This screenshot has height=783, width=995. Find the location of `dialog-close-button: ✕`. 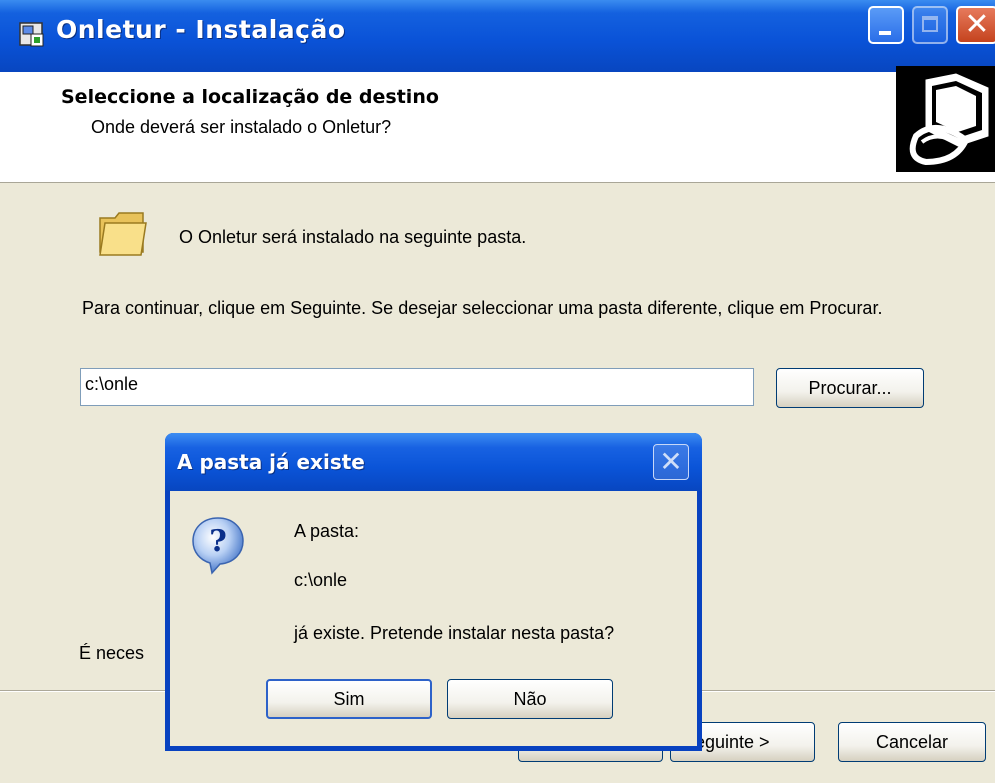

dialog-close-button: ✕ is located at coordinates (671, 462).